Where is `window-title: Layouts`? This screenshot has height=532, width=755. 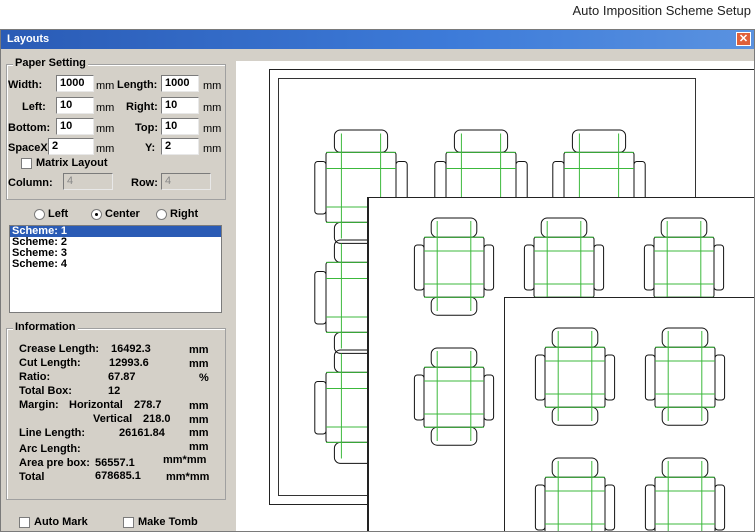 window-title: Layouts is located at coordinates (28, 39).